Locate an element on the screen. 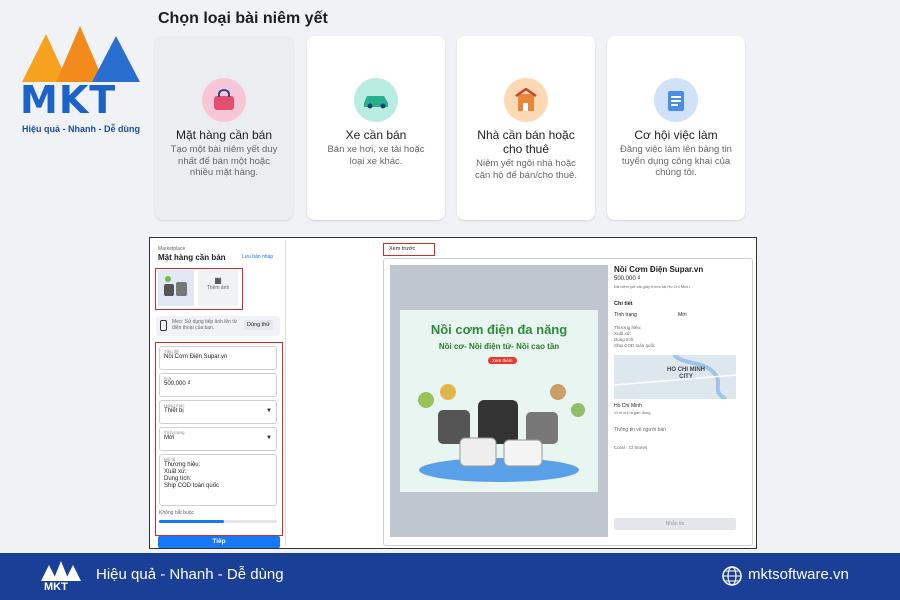 The height and width of the screenshot is (600, 900). footer-website-link: mktsoftware.vn is located at coordinates (798, 574).